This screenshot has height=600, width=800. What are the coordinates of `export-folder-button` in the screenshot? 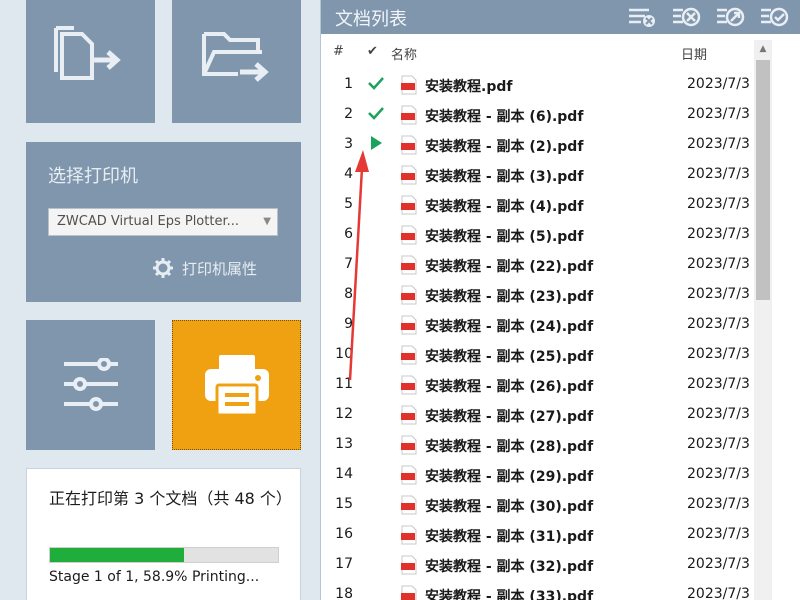 It's located at (236, 61).